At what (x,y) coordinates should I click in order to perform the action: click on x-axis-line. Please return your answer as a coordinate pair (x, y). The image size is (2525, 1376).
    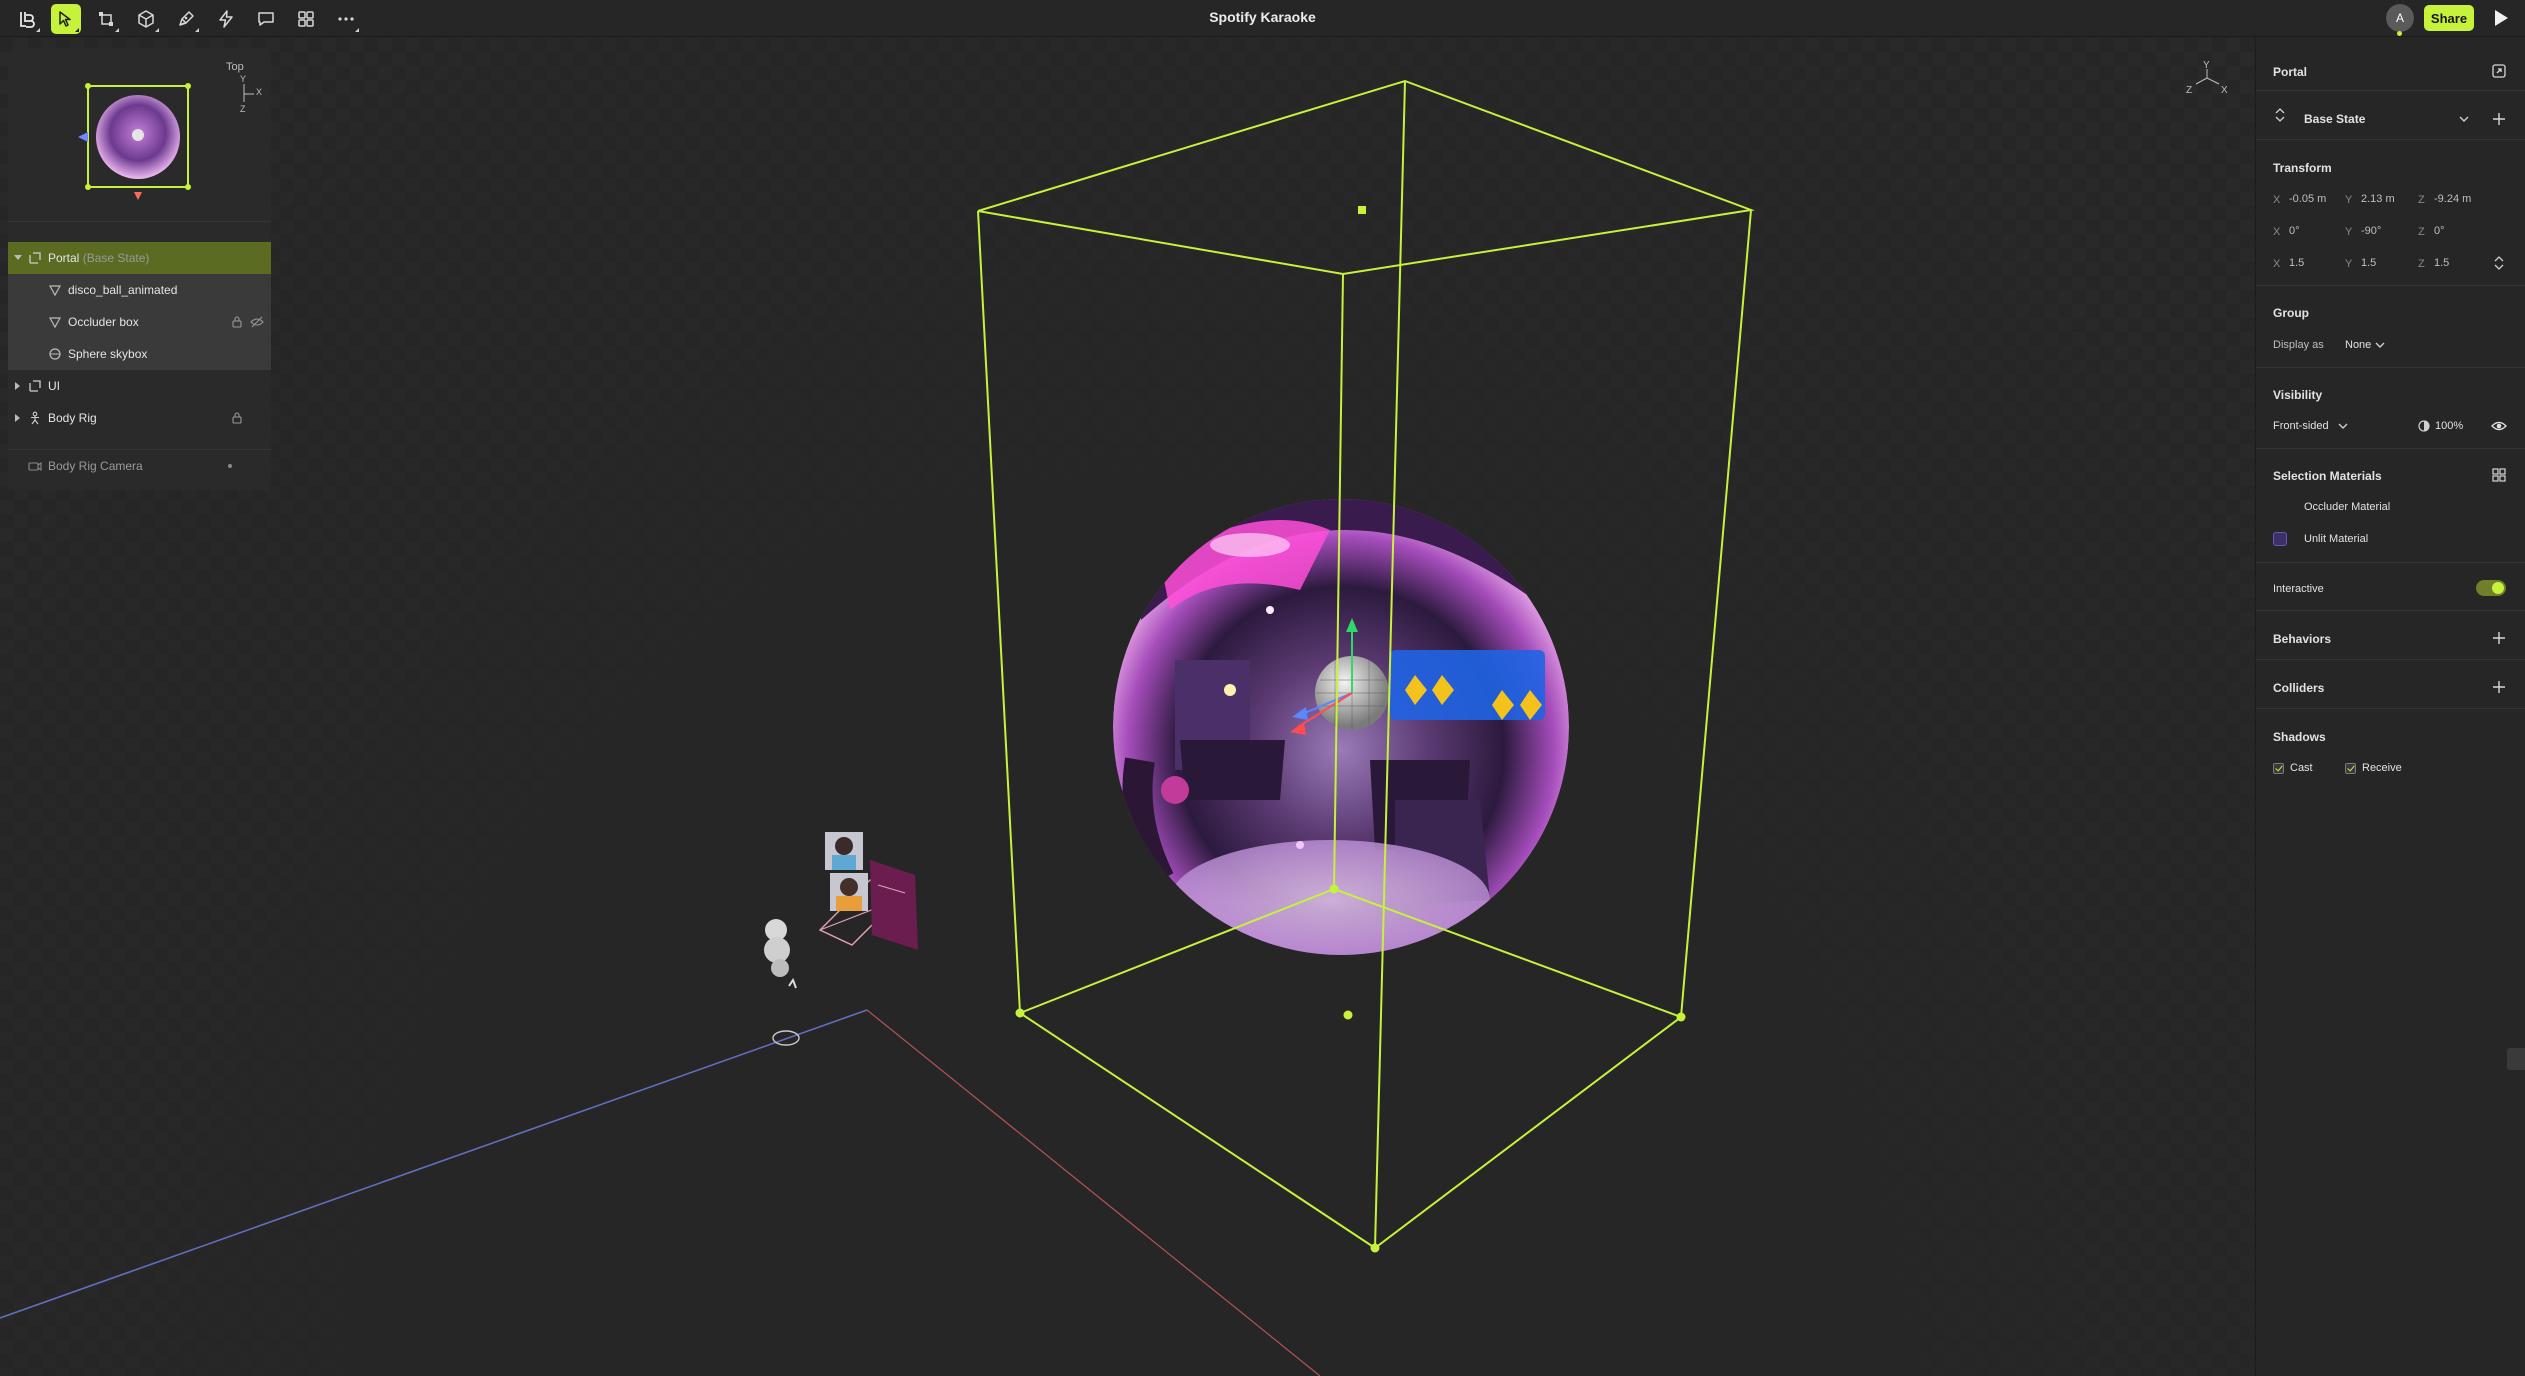
    Looking at the image, I should click on (1093, 1192).